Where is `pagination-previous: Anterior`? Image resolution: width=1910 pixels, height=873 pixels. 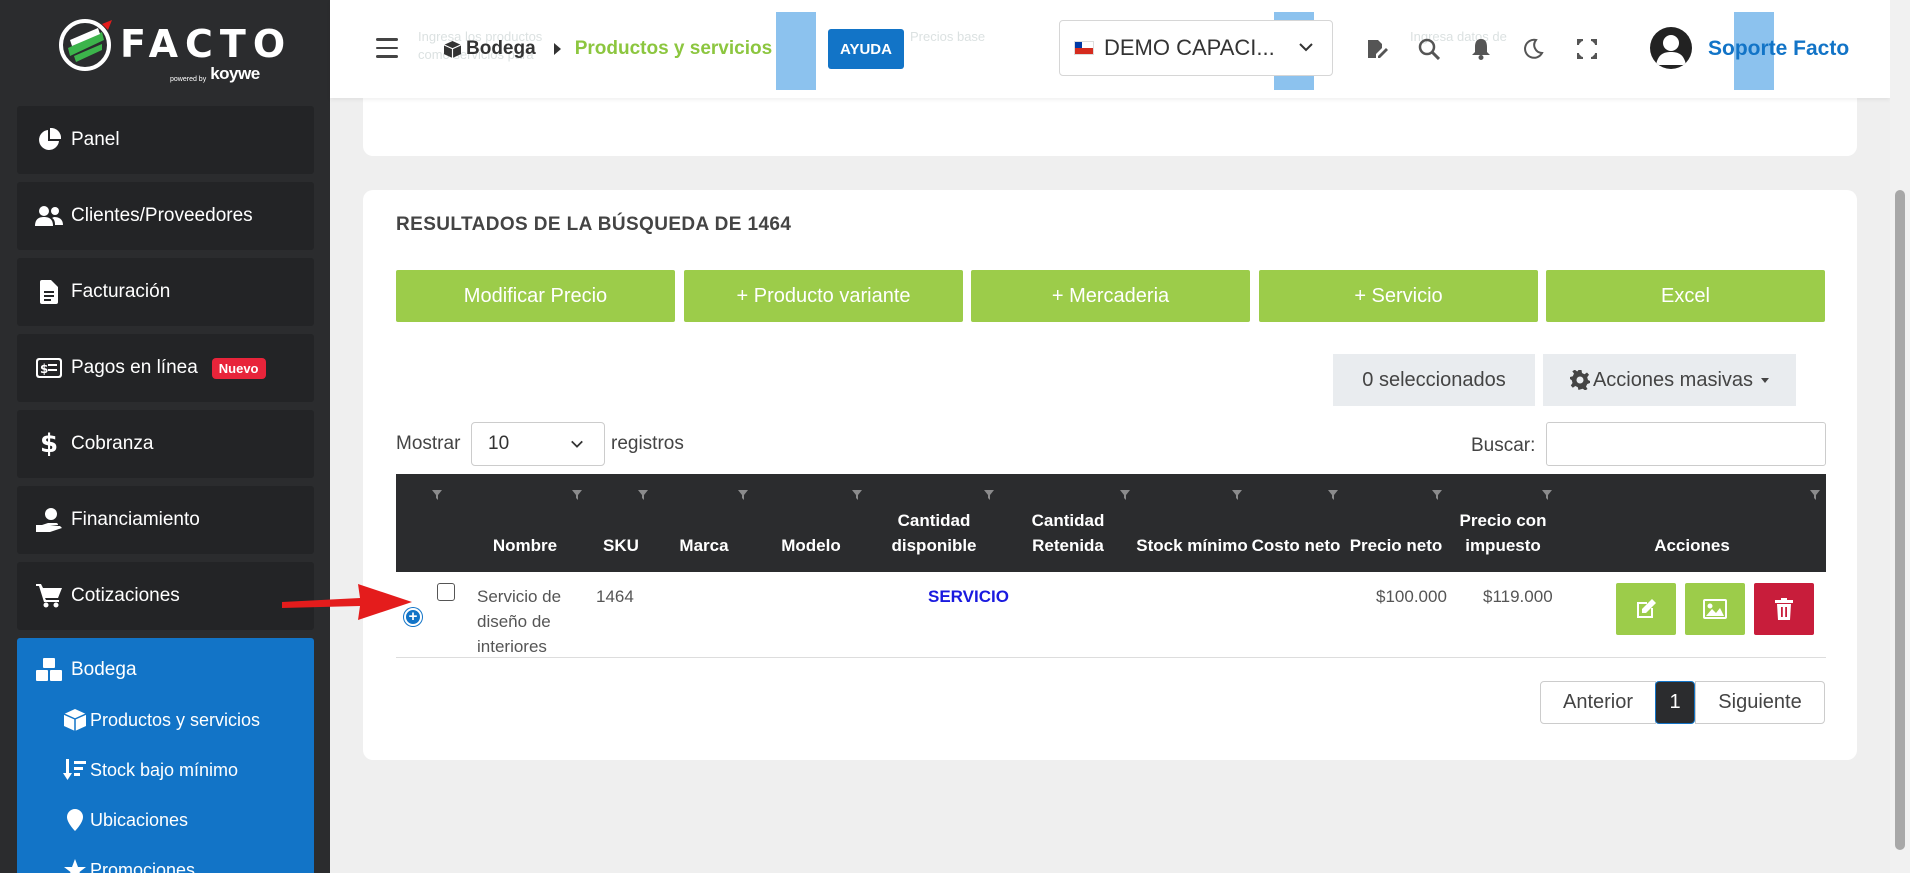 pagination-previous: Anterior is located at coordinates (1598, 702).